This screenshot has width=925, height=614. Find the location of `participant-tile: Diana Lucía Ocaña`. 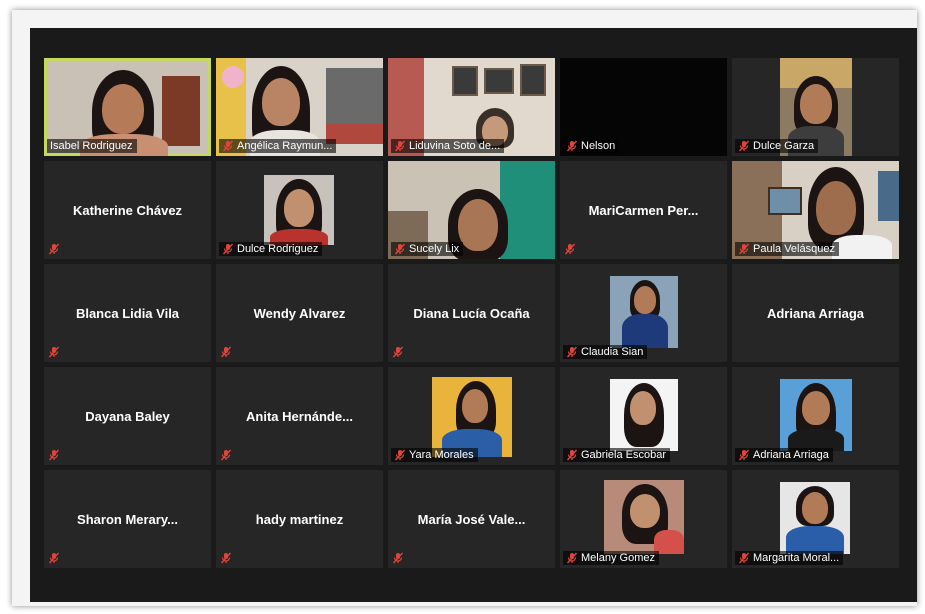

participant-tile: Diana Lucía Ocaña is located at coordinates (471, 313).